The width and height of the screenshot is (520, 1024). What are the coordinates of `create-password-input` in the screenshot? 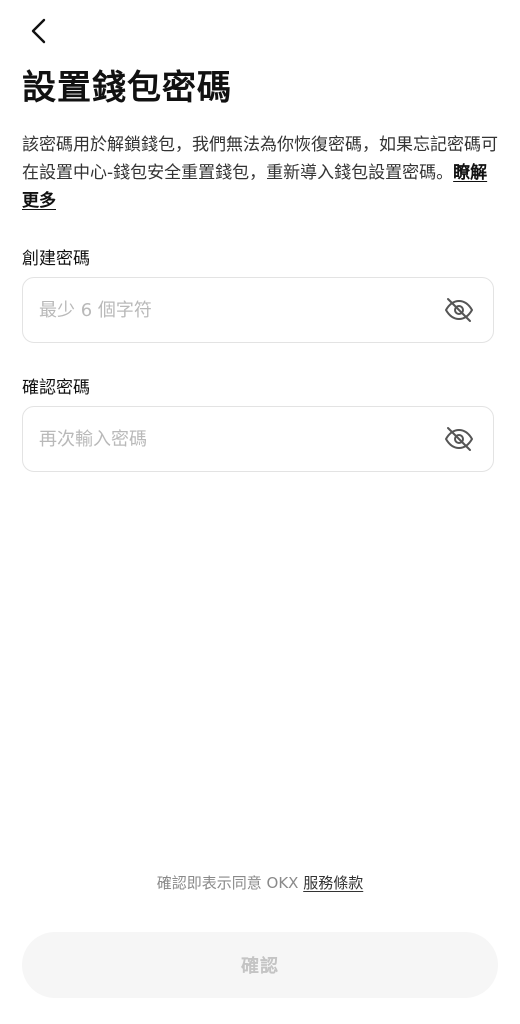 It's located at (231, 310).